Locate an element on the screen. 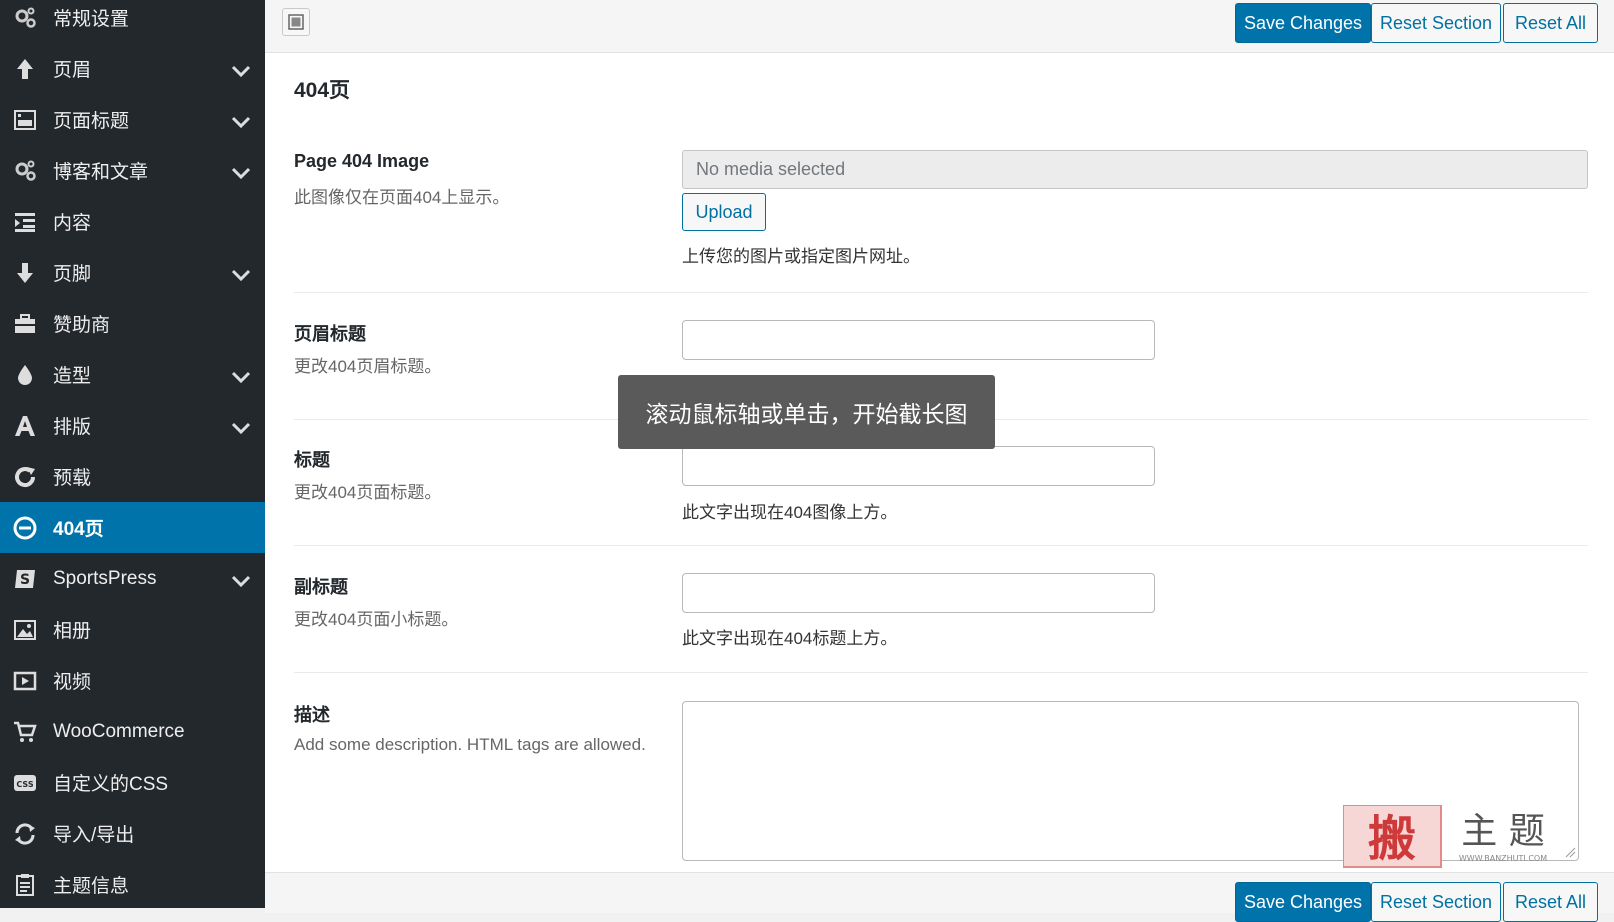 The image size is (1614, 922). image-icon is located at coordinates (25, 630).